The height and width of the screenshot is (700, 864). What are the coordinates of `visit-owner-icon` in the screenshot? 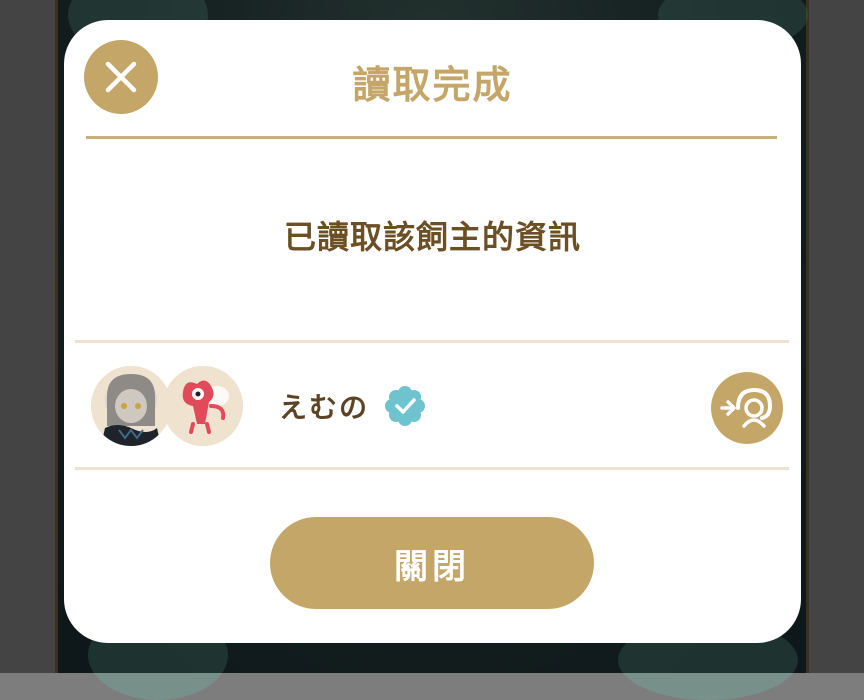 It's located at (746, 407).